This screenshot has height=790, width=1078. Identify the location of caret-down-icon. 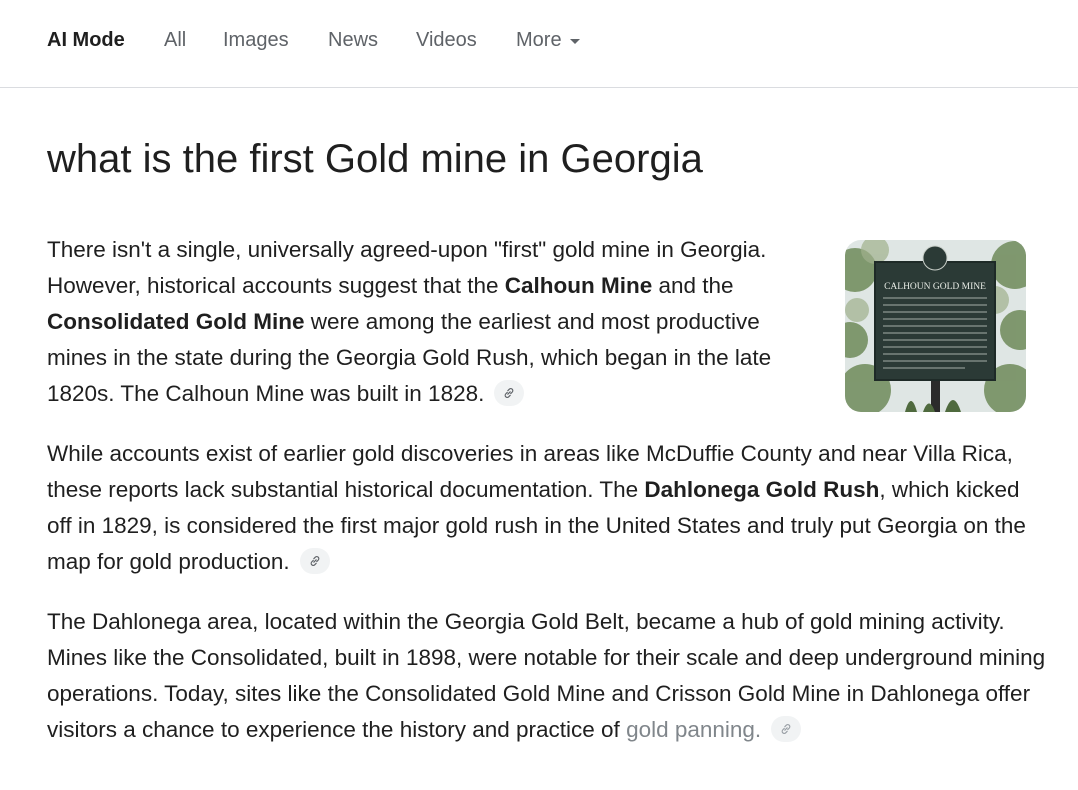
(574, 41).